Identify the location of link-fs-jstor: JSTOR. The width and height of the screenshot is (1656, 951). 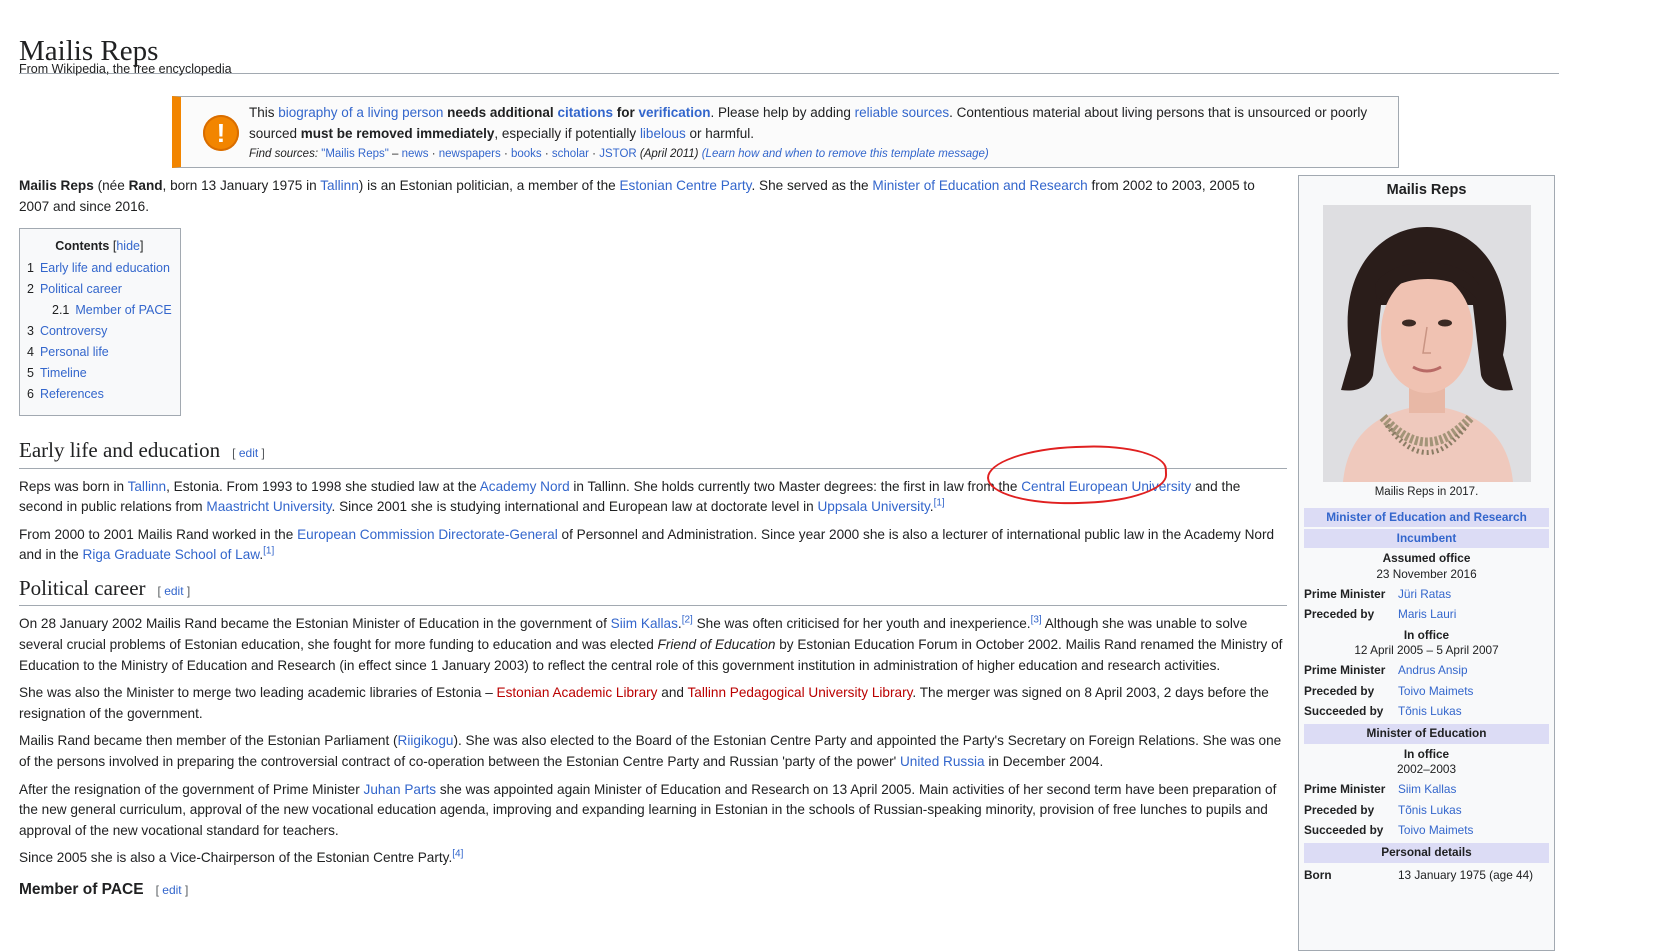
(618, 154).